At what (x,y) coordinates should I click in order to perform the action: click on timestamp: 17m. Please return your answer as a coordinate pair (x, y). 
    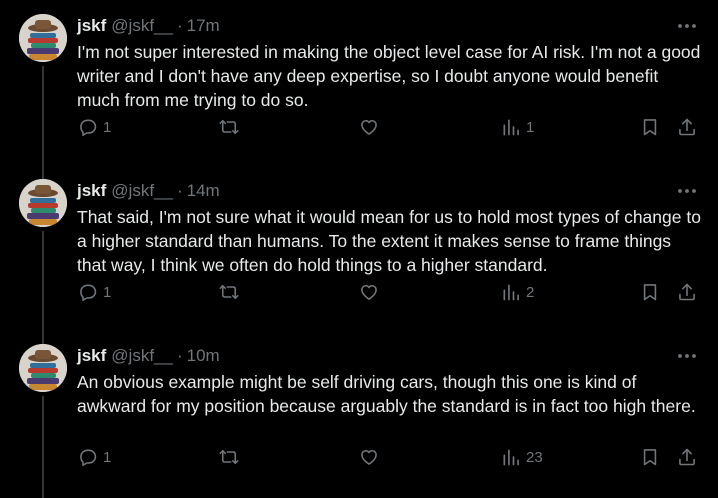
    Looking at the image, I should click on (203, 26).